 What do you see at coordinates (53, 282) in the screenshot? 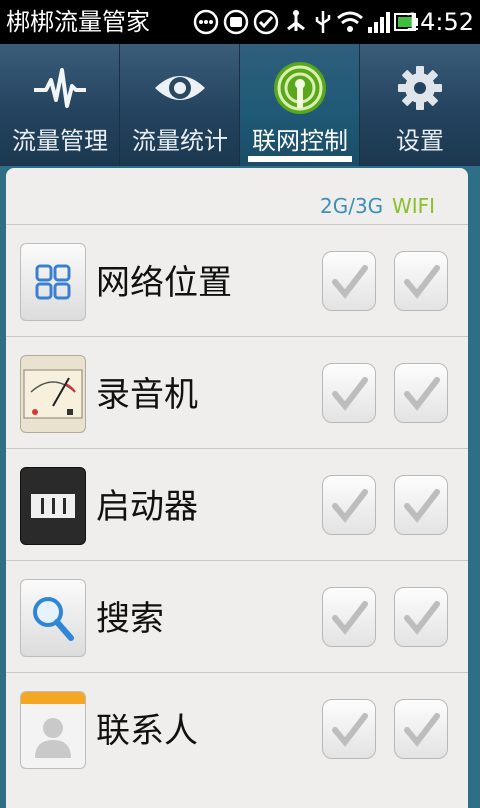
I see `grid-icon` at bounding box center [53, 282].